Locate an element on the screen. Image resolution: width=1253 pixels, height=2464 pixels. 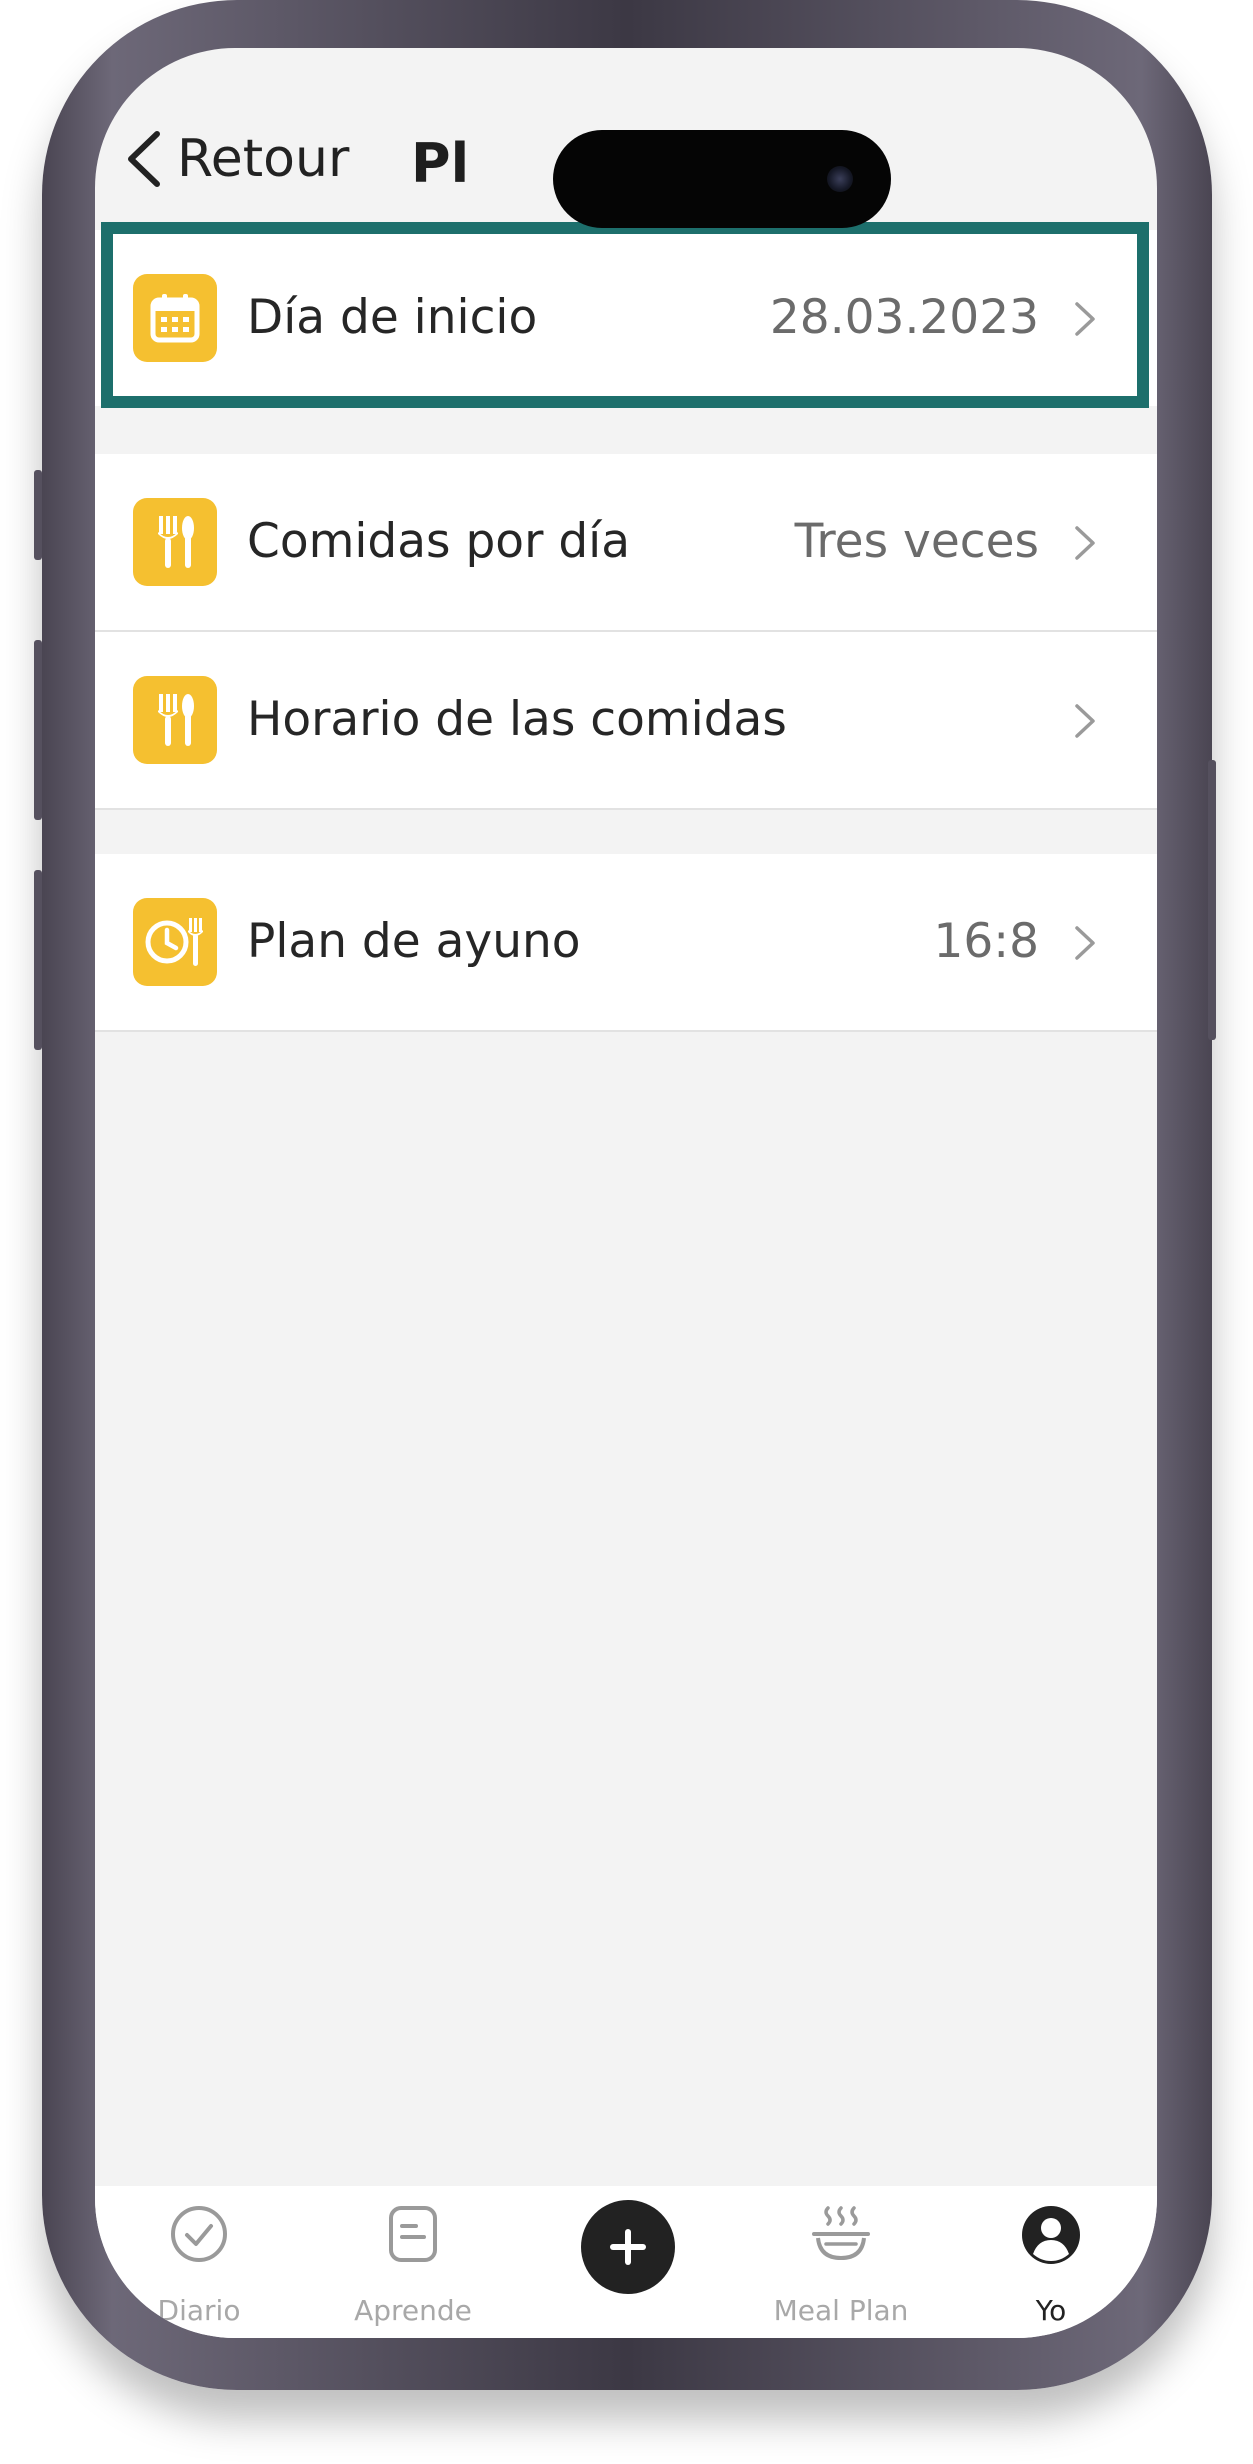
user-icon is located at coordinates (1051, 2235).